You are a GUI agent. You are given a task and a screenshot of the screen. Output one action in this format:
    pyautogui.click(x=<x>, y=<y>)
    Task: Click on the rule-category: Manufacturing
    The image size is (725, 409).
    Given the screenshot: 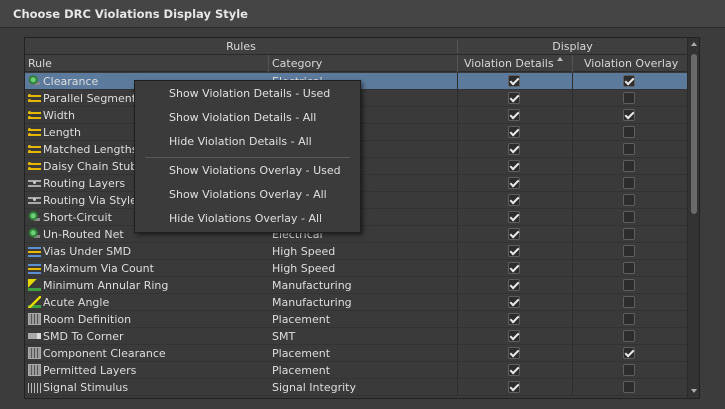 What is the action you would take?
    pyautogui.click(x=312, y=285)
    